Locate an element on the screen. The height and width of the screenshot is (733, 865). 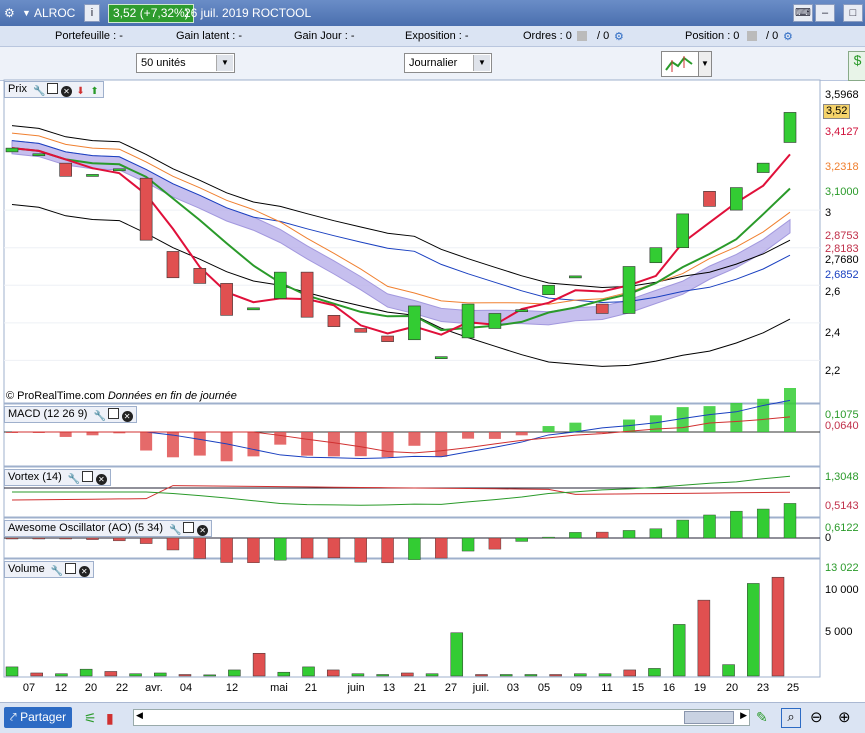
price-panel-title: Prix is located at coordinates (17, 89).